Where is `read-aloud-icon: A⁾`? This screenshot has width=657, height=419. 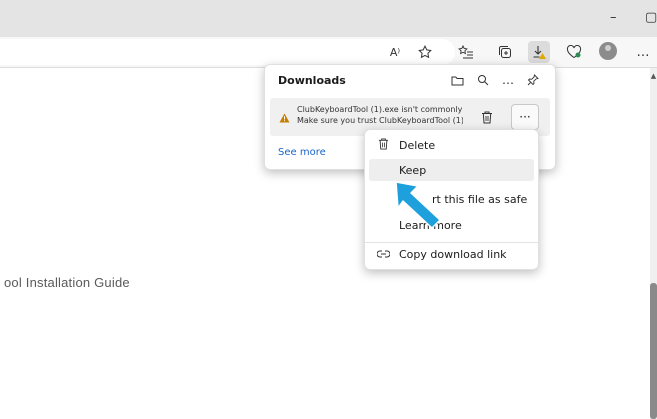
read-aloud-icon: A⁾ is located at coordinates (395, 52).